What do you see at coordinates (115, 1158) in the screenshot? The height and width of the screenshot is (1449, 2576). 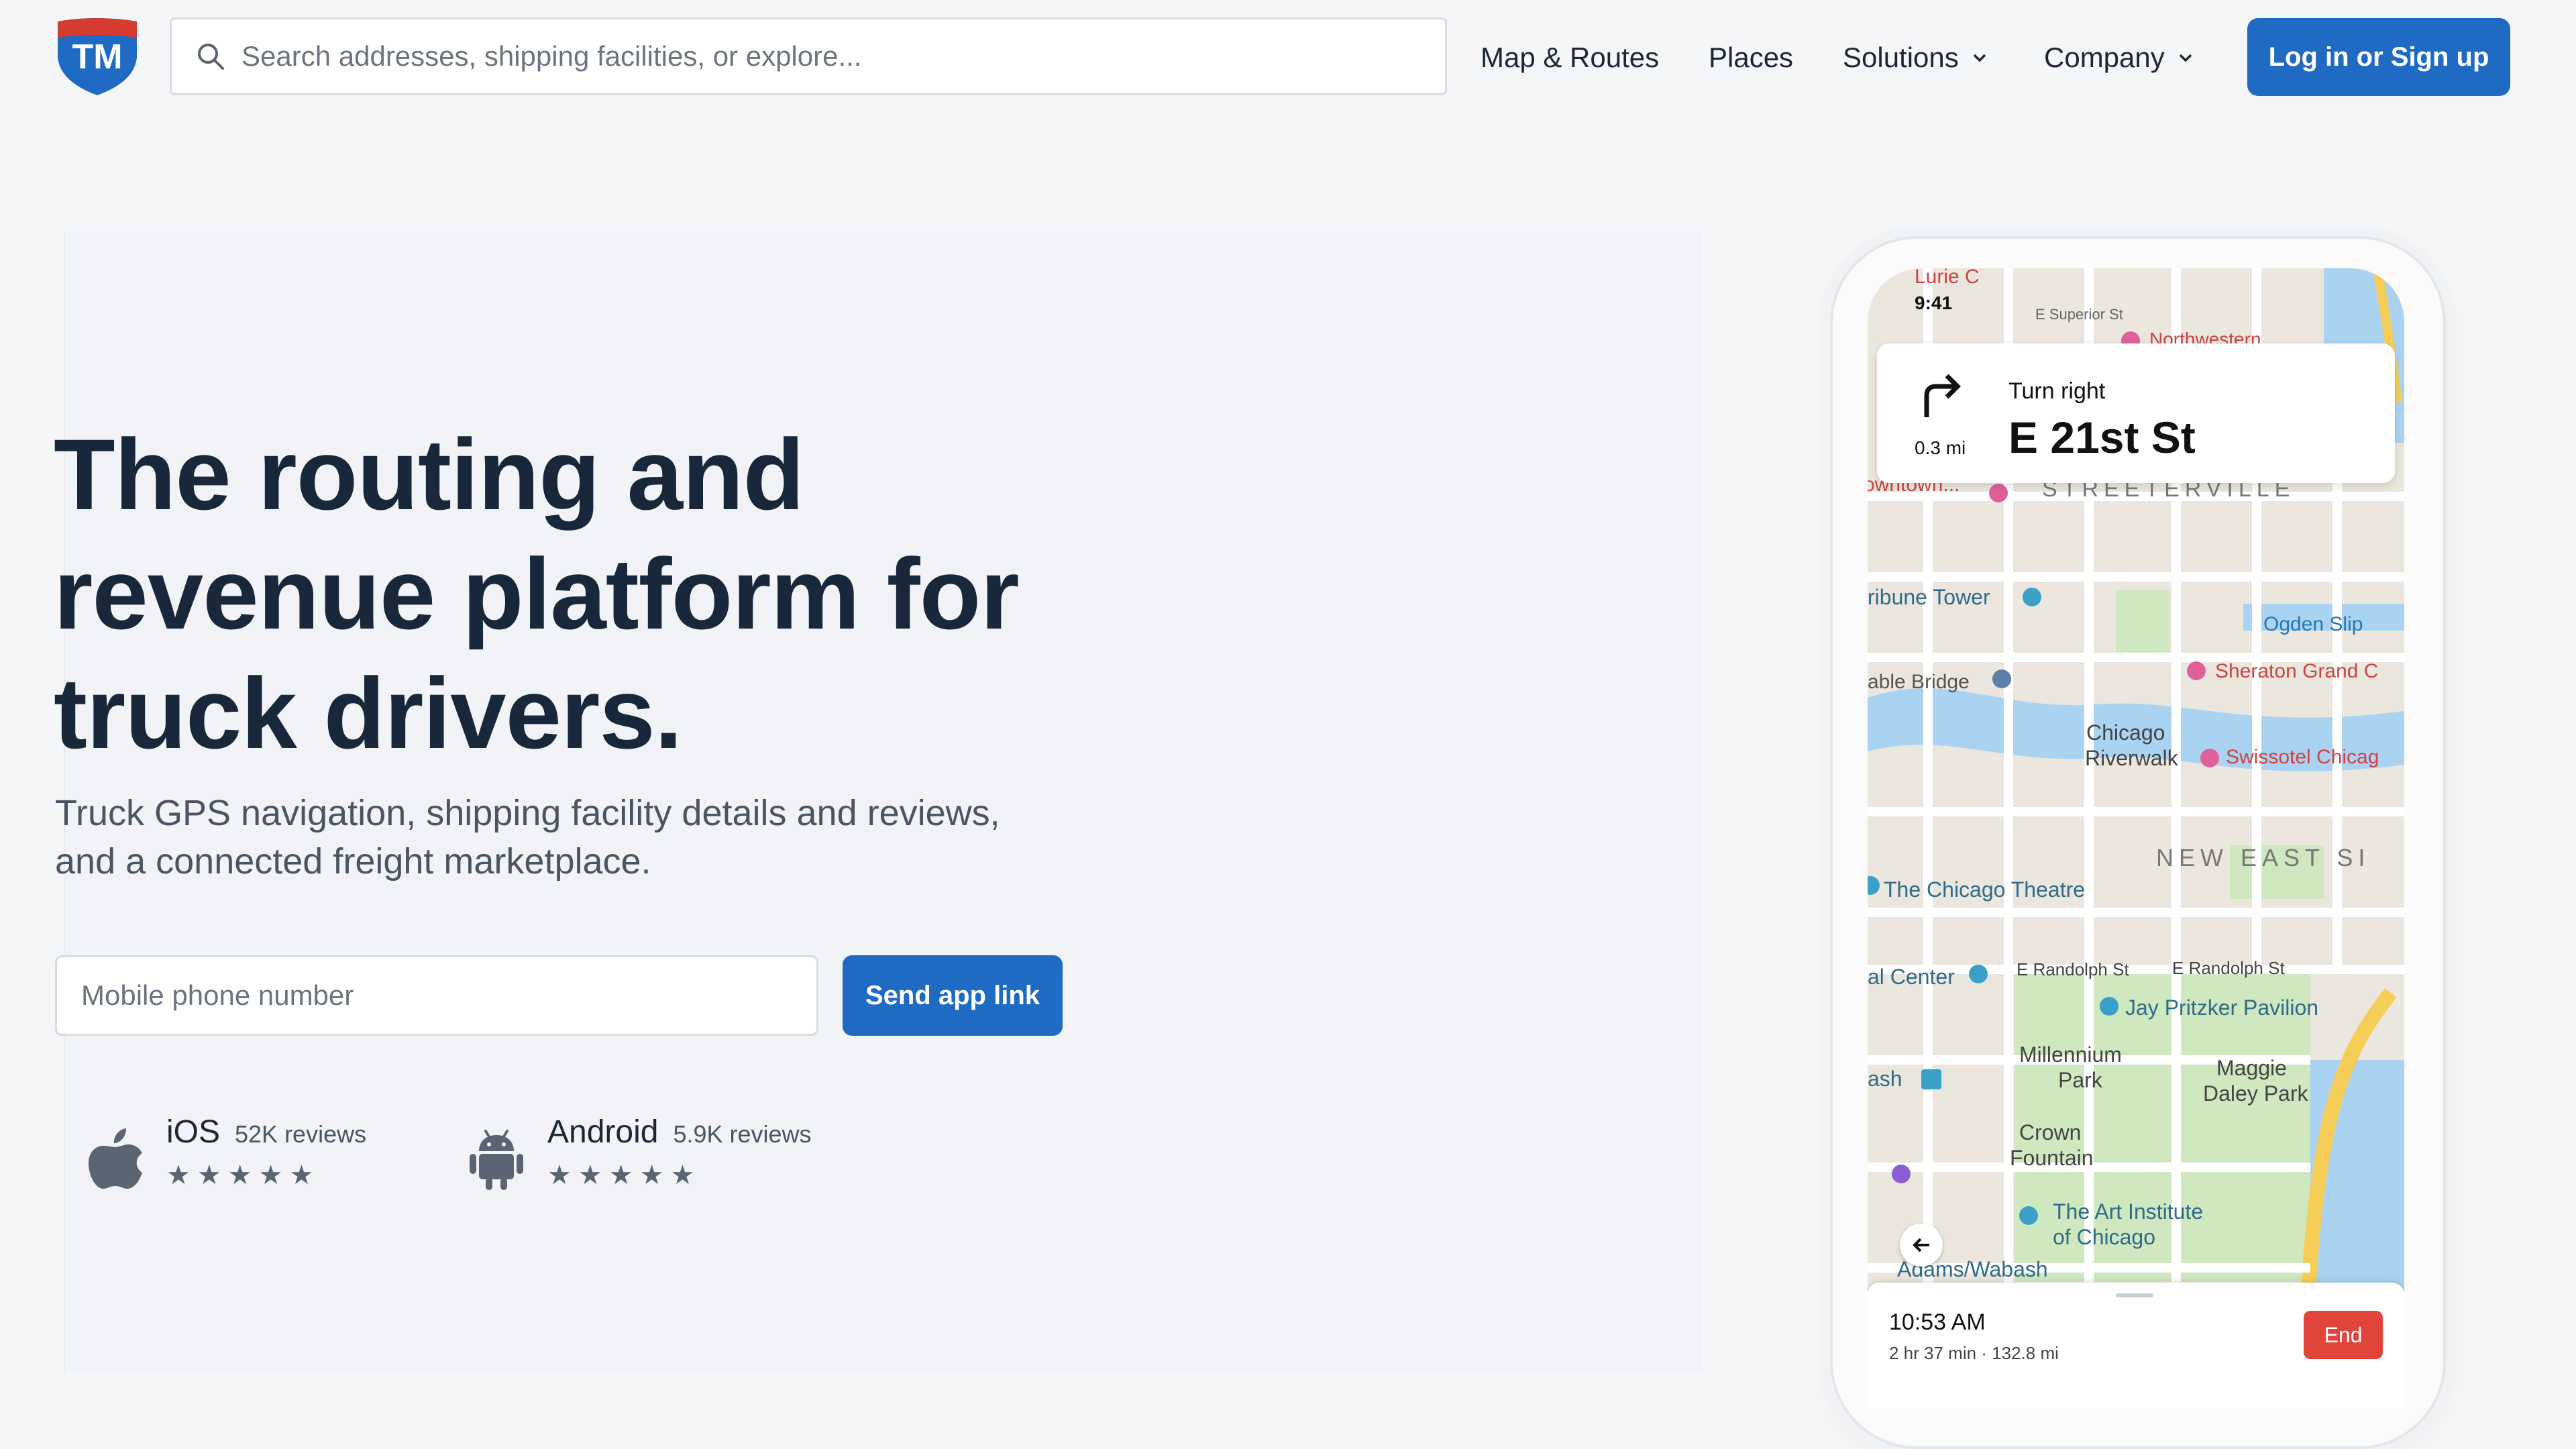 I see `apple-icon` at bounding box center [115, 1158].